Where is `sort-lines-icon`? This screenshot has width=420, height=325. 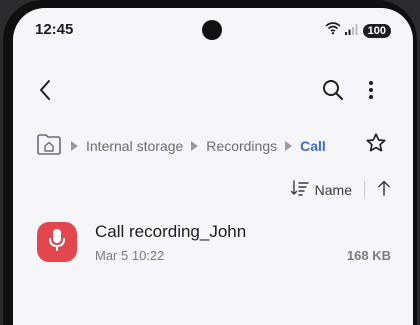 sort-lines-icon is located at coordinates (299, 190).